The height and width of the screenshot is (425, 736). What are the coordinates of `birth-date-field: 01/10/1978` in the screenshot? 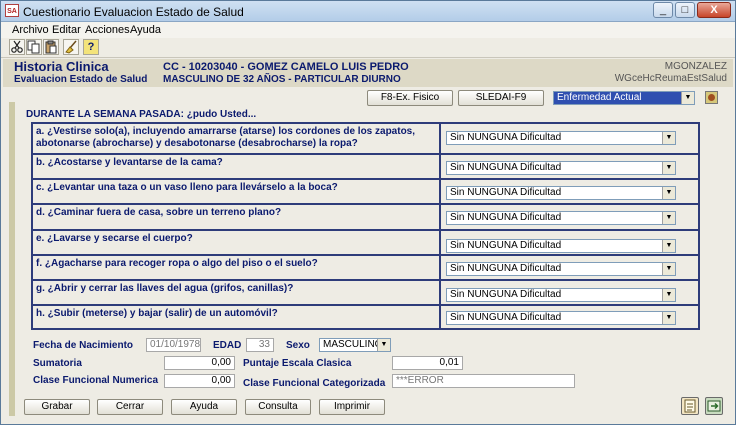 It's located at (173, 345).